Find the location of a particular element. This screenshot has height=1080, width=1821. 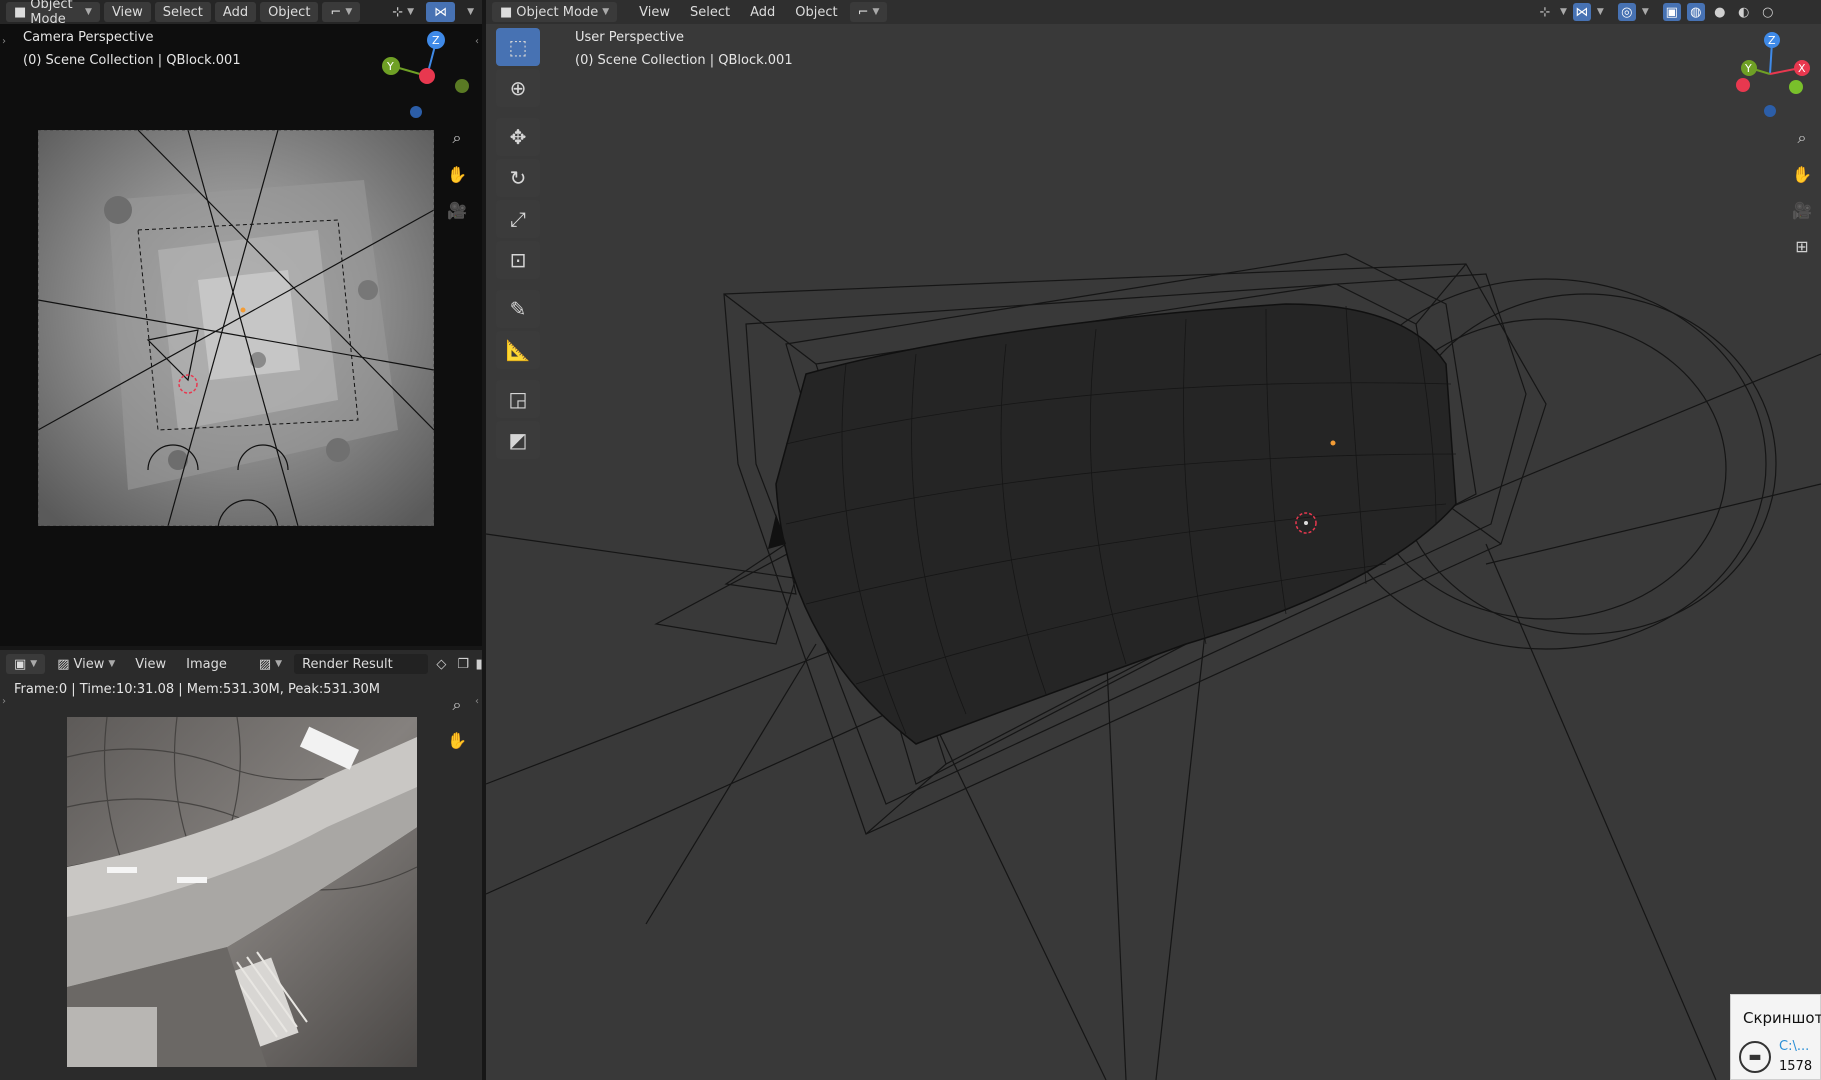

view-mode-dropdown: ▨ View ▼ is located at coordinates (86, 664).